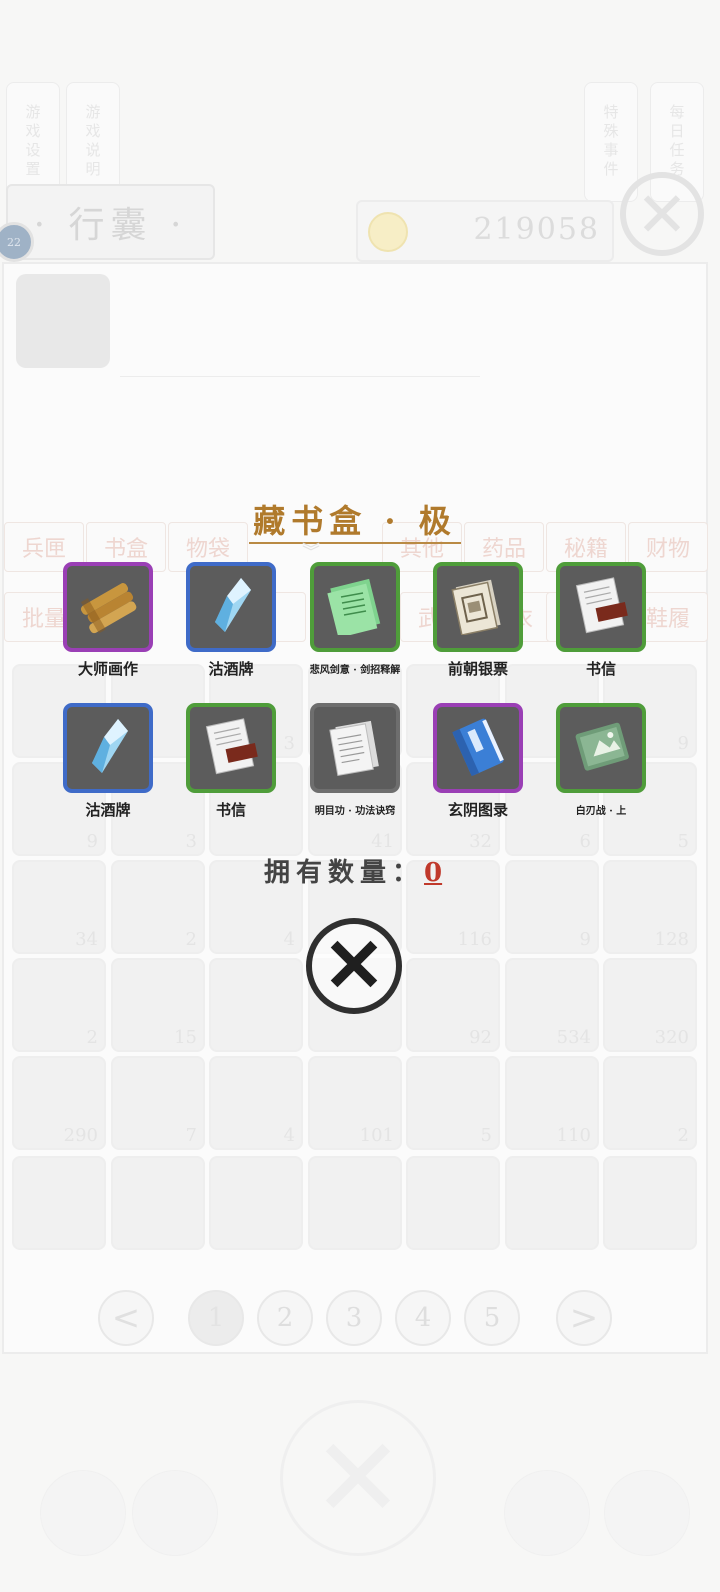 The width and height of the screenshot is (720, 1592). Describe the element at coordinates (358, 1478) in the screenshot. I see `bottom-close-deco-icon: ✕` at that location.